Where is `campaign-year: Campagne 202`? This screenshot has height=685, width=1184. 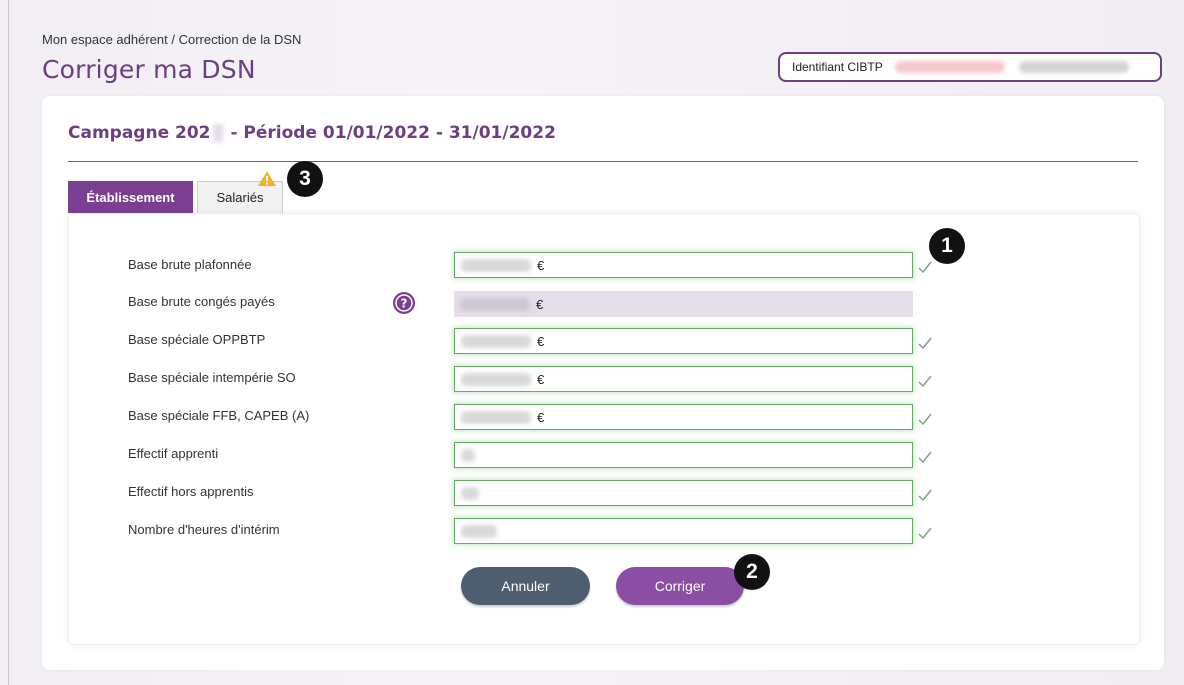
campaign-year: Campagne 202 is located at coordinates (139, 133).